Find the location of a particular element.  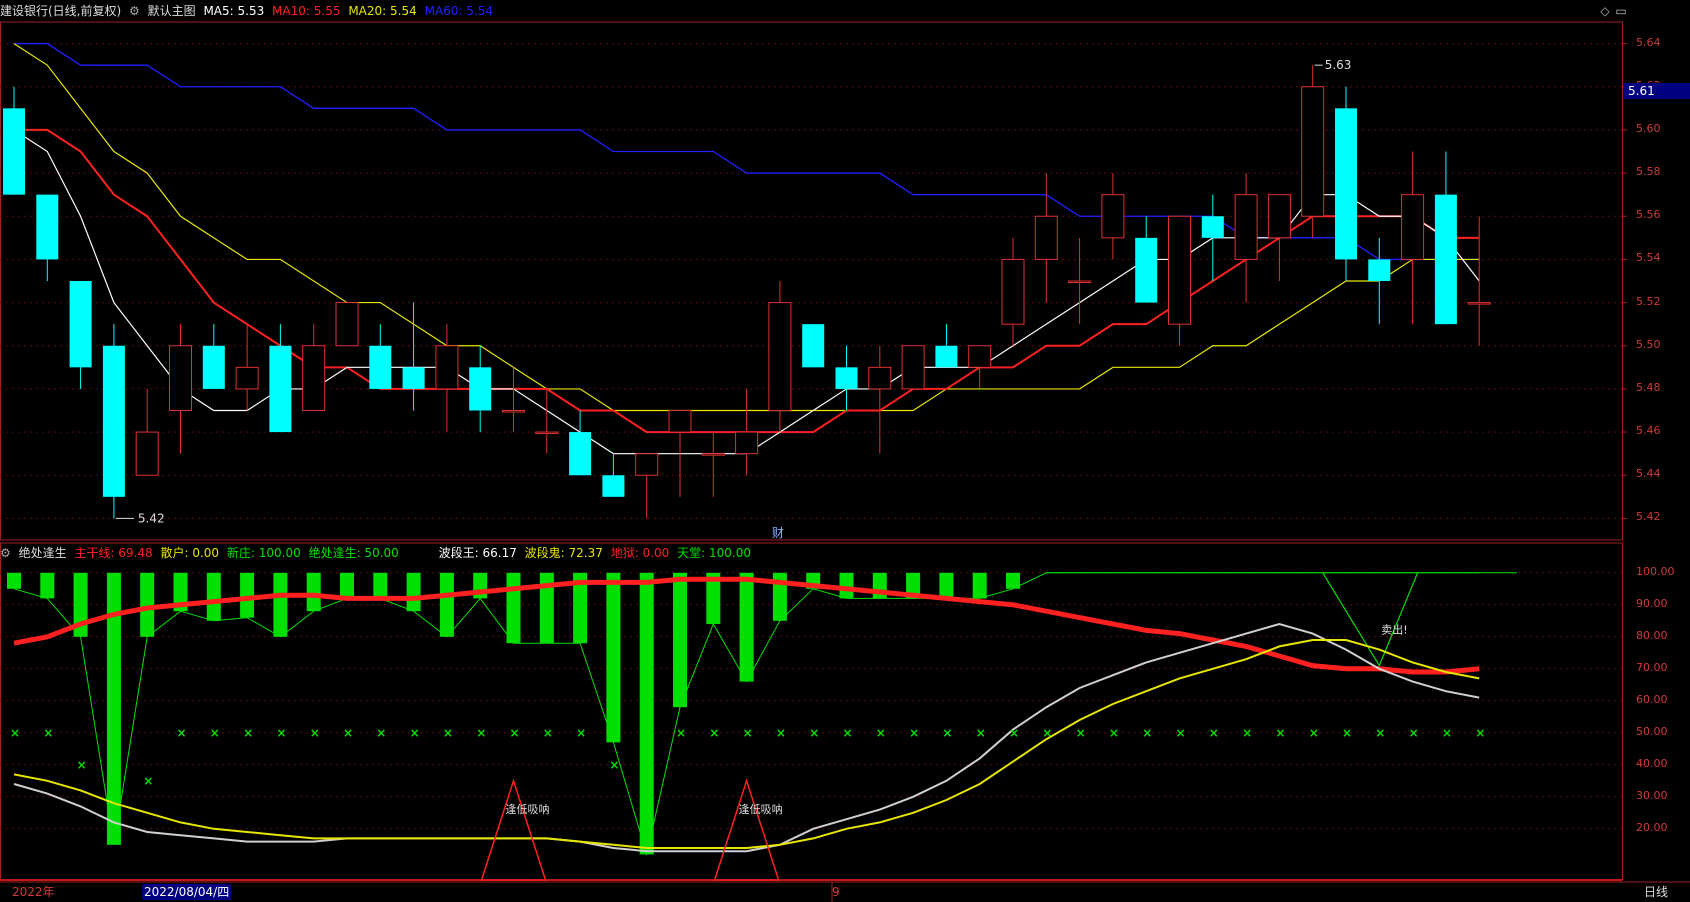

indicator-tick-label: 20.00 is located at coordinates (1652, 827).